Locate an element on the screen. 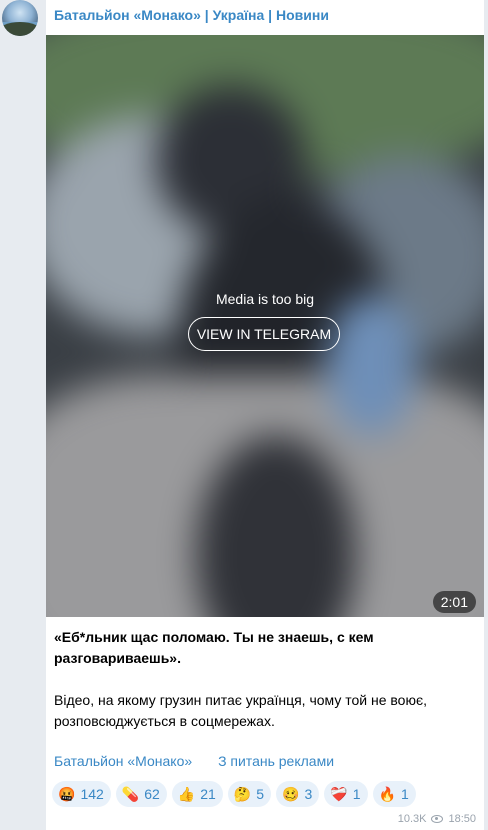  fire-icon: 🔥 is located at coordinates (387, 793).